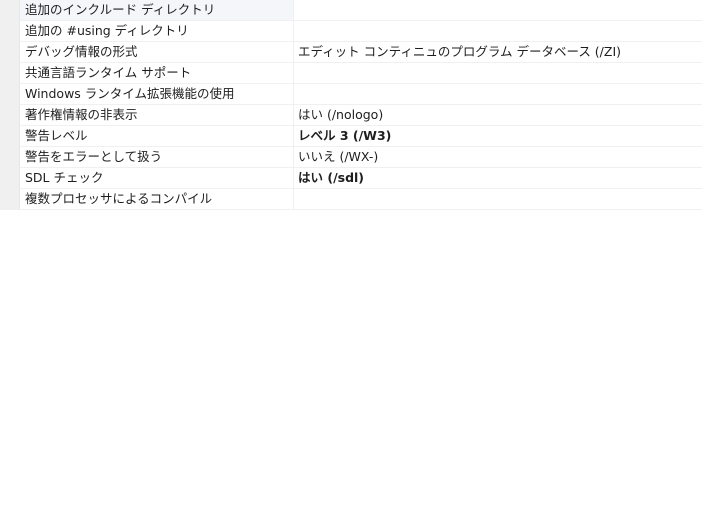 Image resolution: width=702 pixels, height=509 pixels. I want to click on property-name: 追加の #using ディレクトリ, so click(157, 31).